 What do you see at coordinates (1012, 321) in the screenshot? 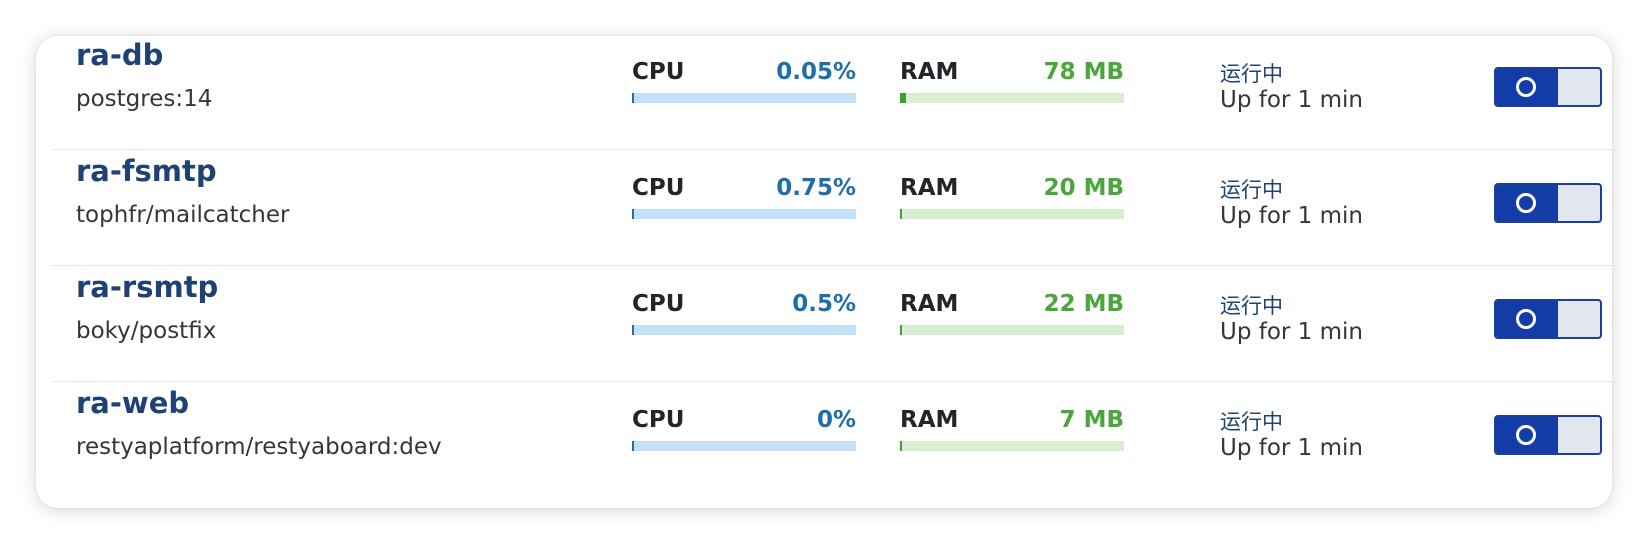
I see `ram-metric: RAM 22 MB` at bounding box center [1012, 321].